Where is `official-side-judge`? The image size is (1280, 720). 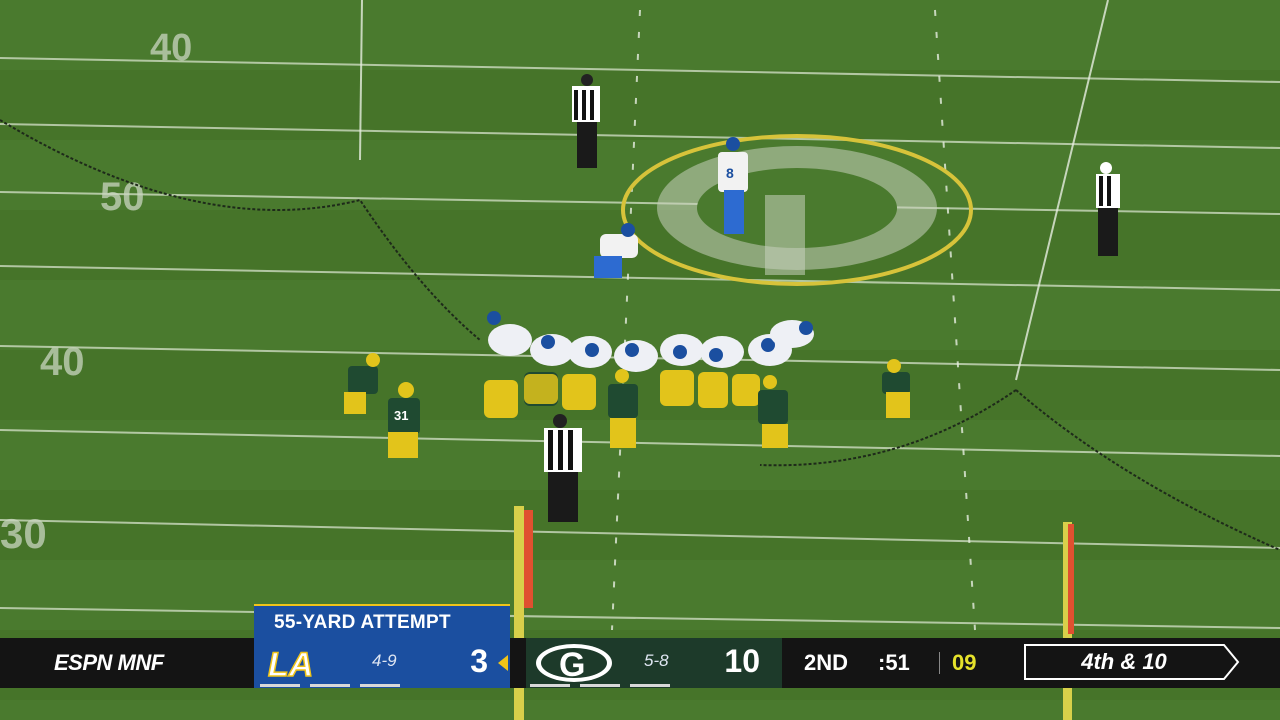 official-side-judge is located at coordinates (1108, 209).